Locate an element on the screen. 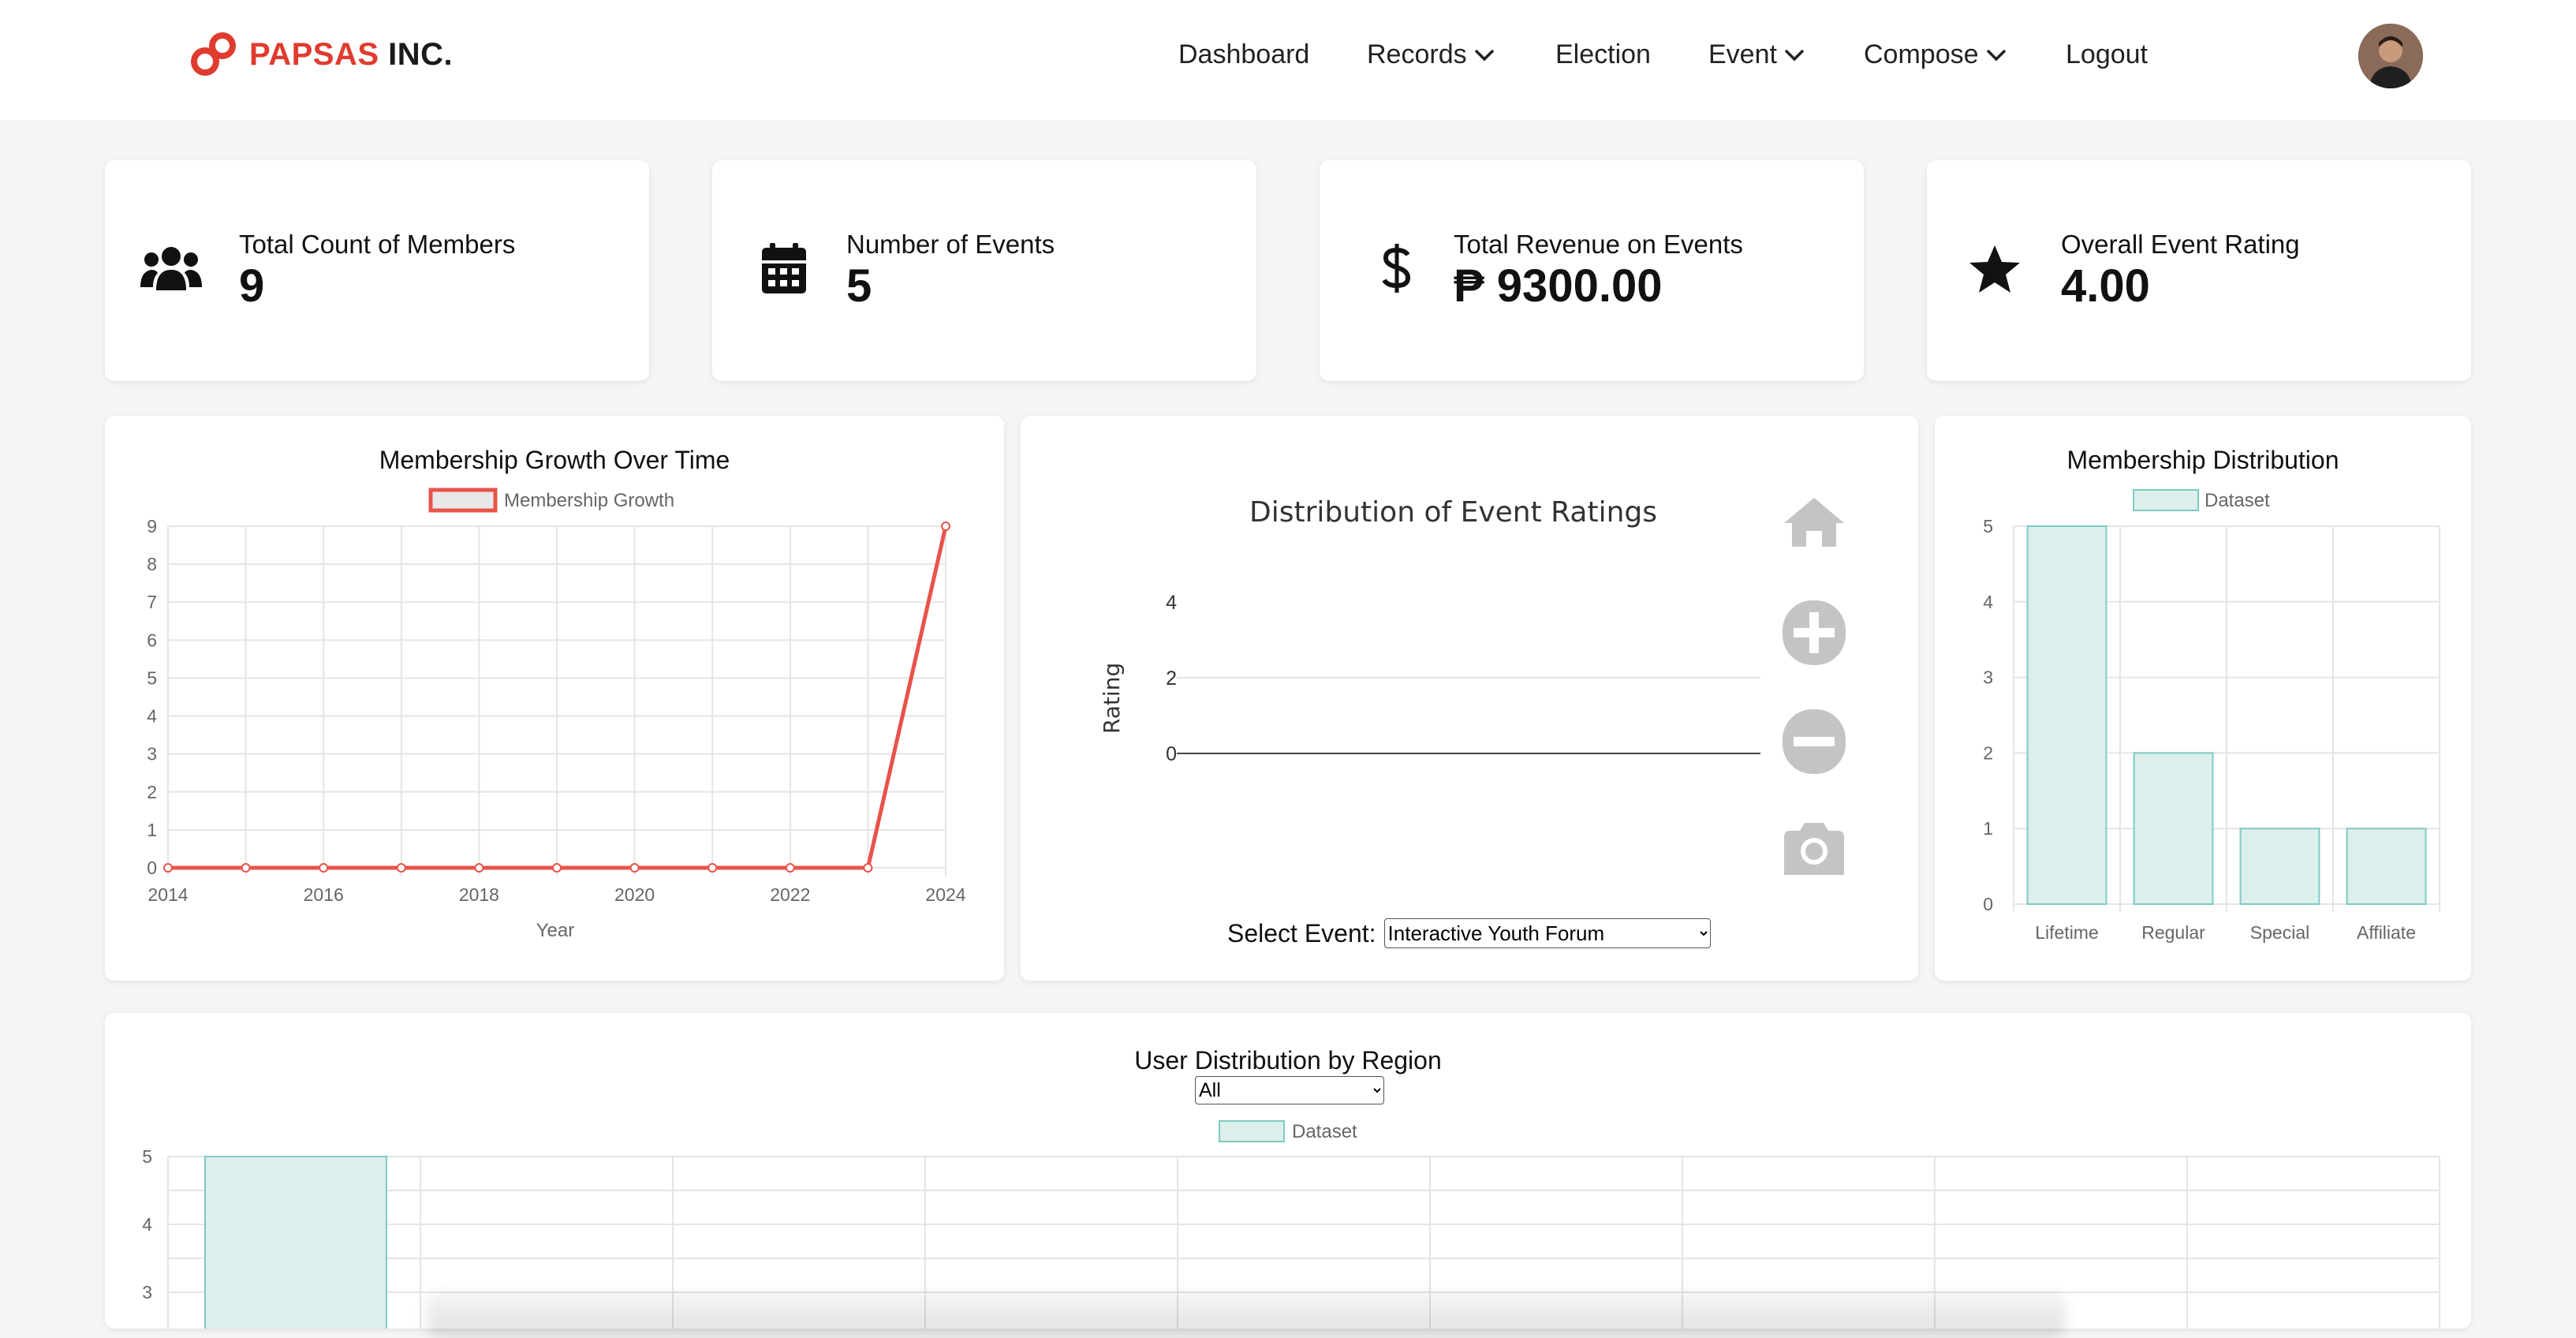 This screenshot has width=2576, height=1338. x-tick-label: 2022 is located at coordinates (790, 894).